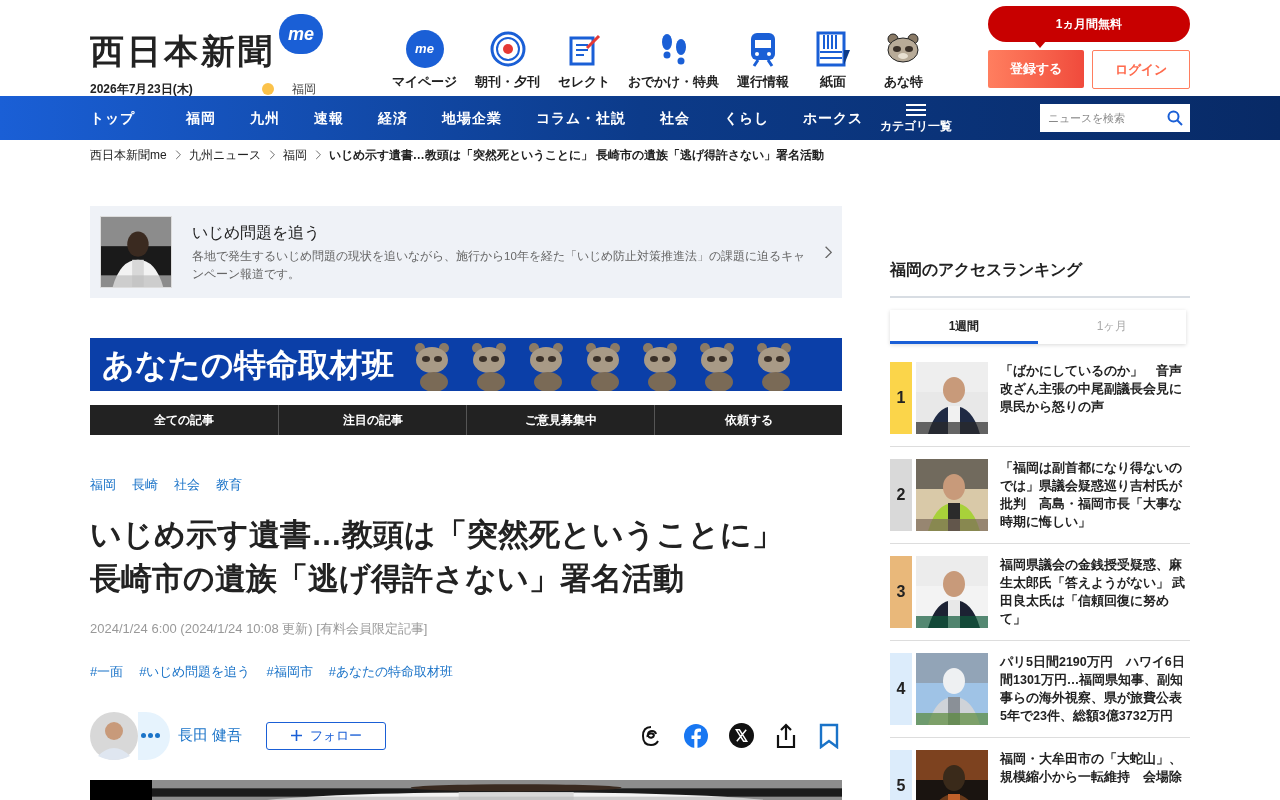  I want to click on target-icon, so click(507, 49).